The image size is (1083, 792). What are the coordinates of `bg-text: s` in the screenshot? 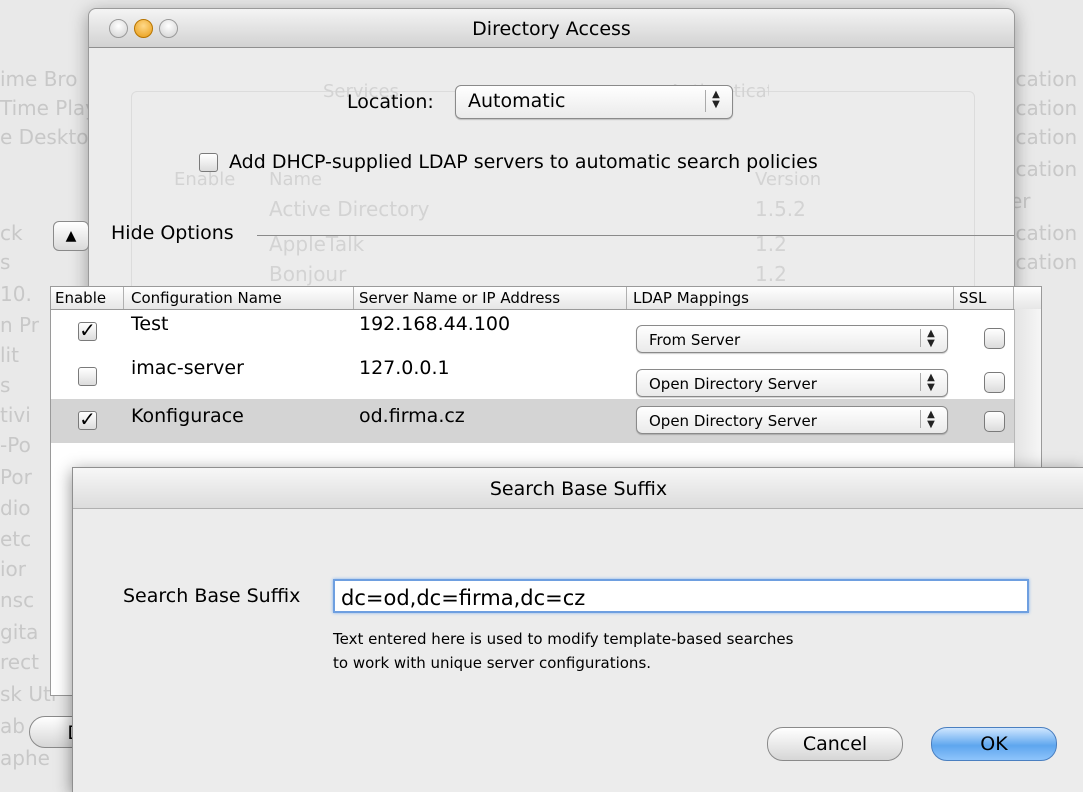 It's located at (5, 262).